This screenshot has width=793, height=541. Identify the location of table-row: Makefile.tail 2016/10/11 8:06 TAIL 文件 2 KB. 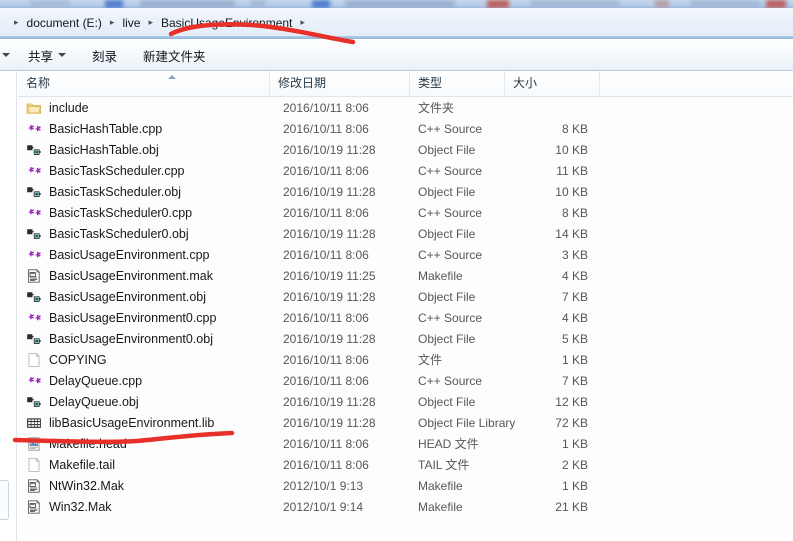
(405, 464).